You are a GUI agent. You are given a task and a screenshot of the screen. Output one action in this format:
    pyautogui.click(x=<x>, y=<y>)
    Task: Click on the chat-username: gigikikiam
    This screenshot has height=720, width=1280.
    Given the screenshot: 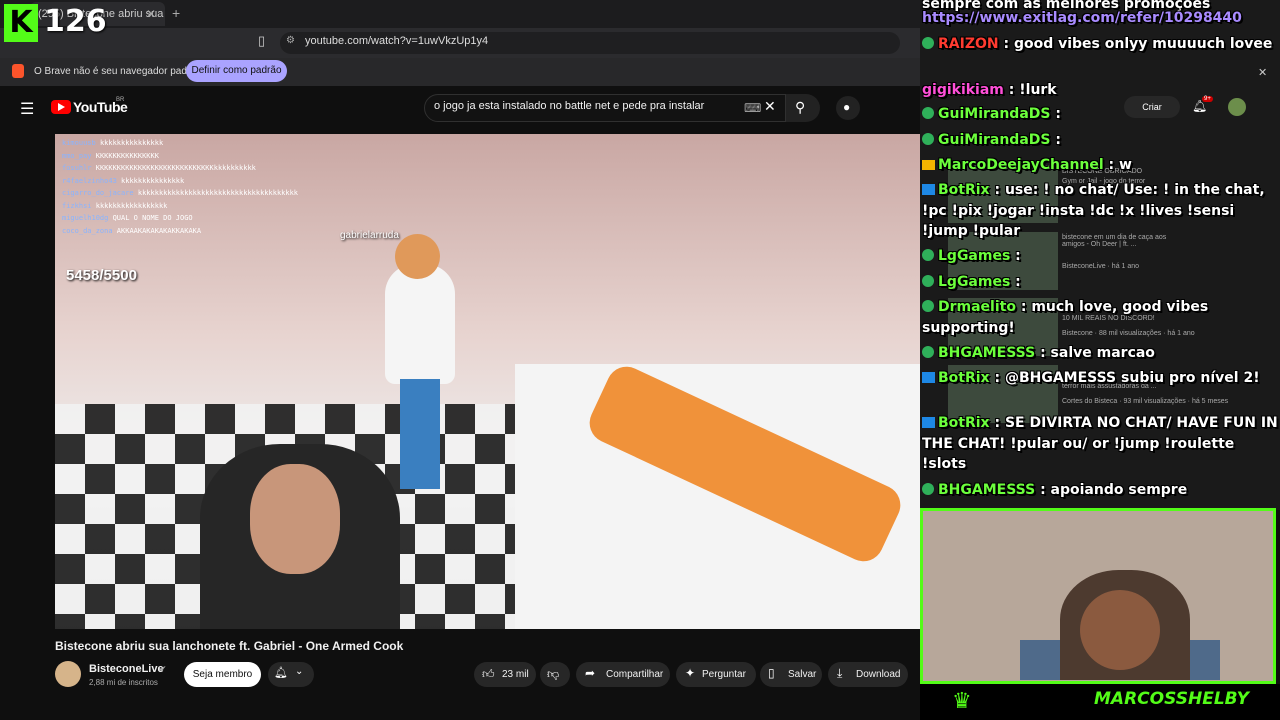 What is the action you would take?
    pyautogui.click(x=963, y=90)
    